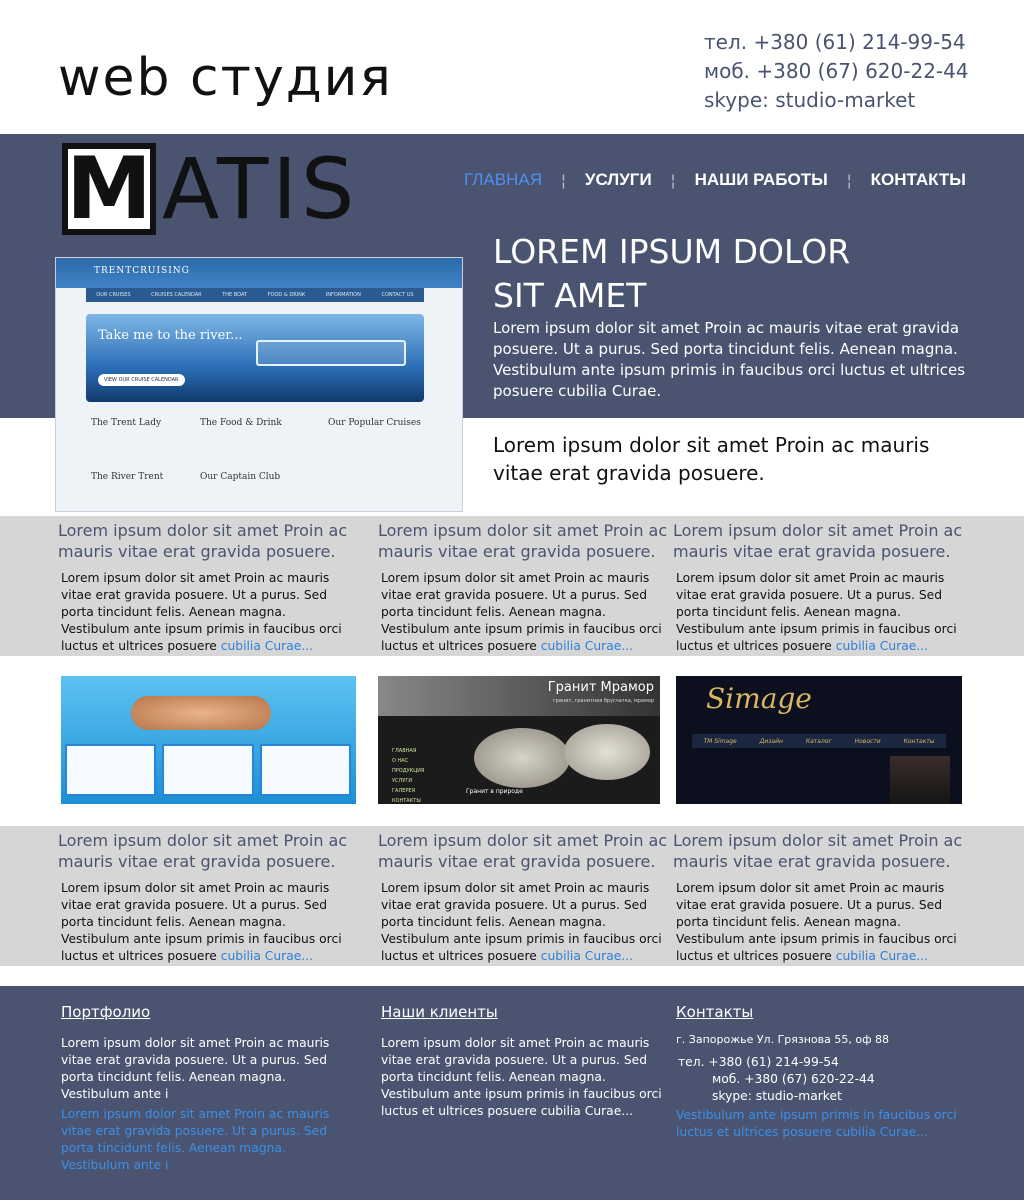 This screenshot has width=1024, height=1200. I want to click on granite-subtitle: гранит, гранитная брусчатка, мрамор, so click(603, 701).